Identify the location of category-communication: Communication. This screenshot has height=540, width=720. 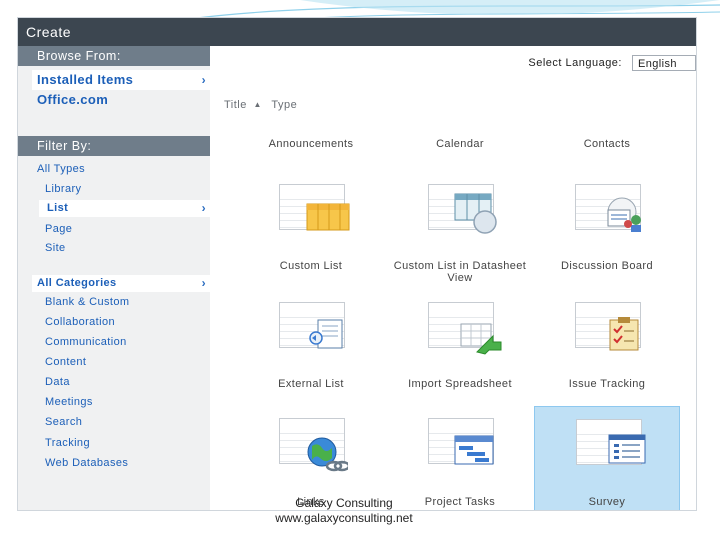
(123, 342).